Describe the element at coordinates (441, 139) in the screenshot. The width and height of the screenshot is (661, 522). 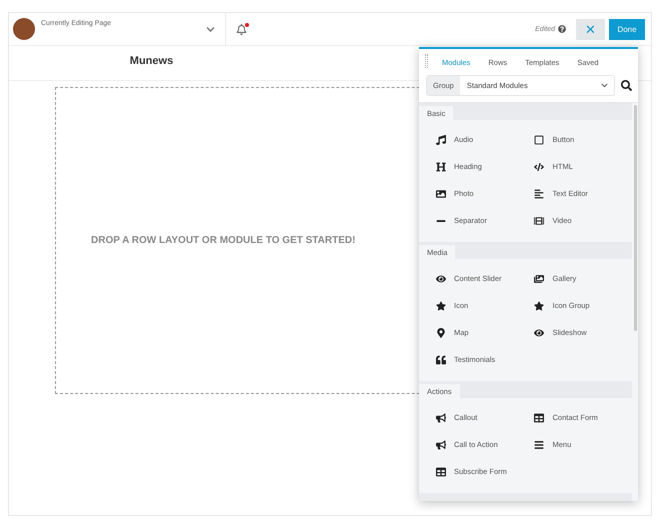
I see `music-note-icon` at that location.